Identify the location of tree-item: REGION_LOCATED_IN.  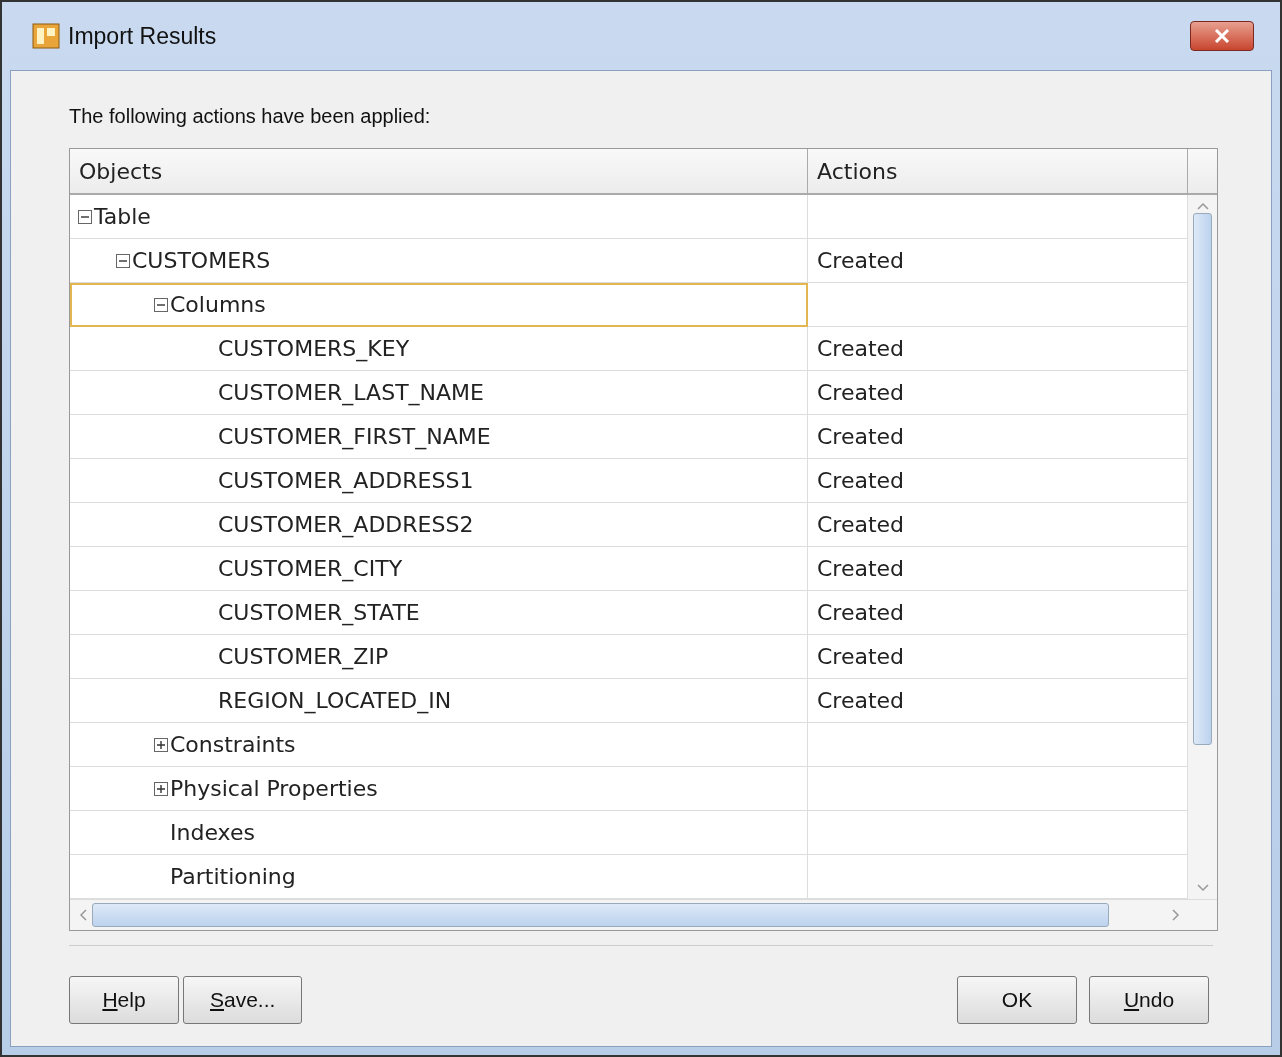
(439, 701).